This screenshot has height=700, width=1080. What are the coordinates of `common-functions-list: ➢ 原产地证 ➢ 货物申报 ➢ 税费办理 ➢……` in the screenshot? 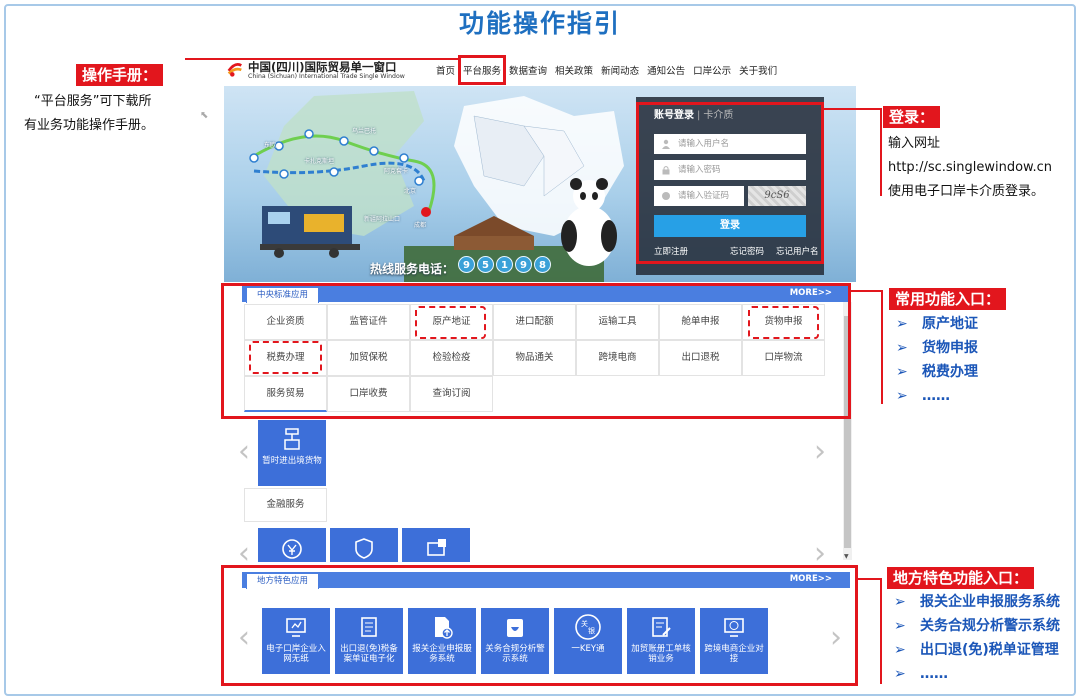 It's located at (937, 360).